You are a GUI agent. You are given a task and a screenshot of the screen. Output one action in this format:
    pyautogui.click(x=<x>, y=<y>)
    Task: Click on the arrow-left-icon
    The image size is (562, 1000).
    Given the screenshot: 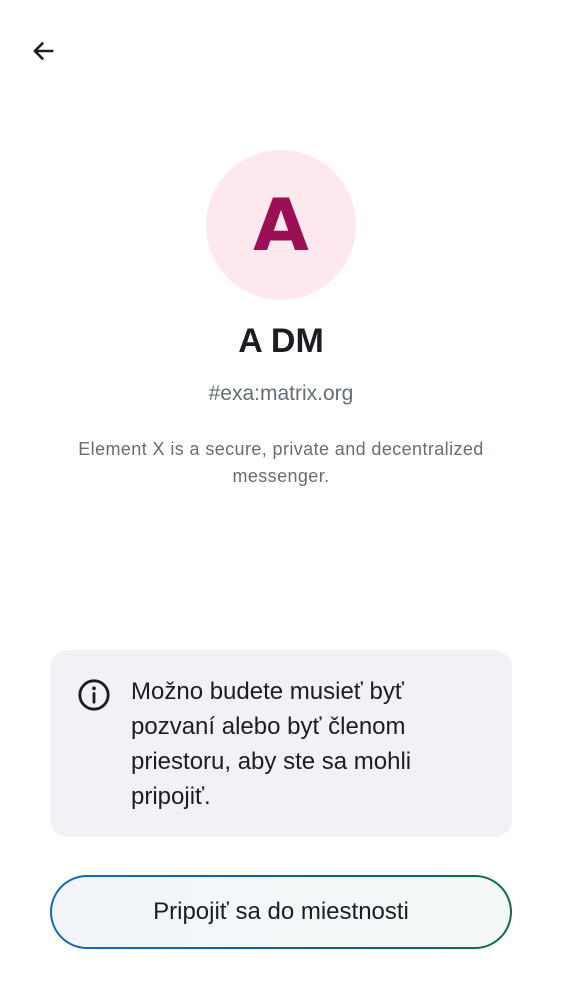 What is the action you would take?
    pyautogui.click(x=43, y=51)
    